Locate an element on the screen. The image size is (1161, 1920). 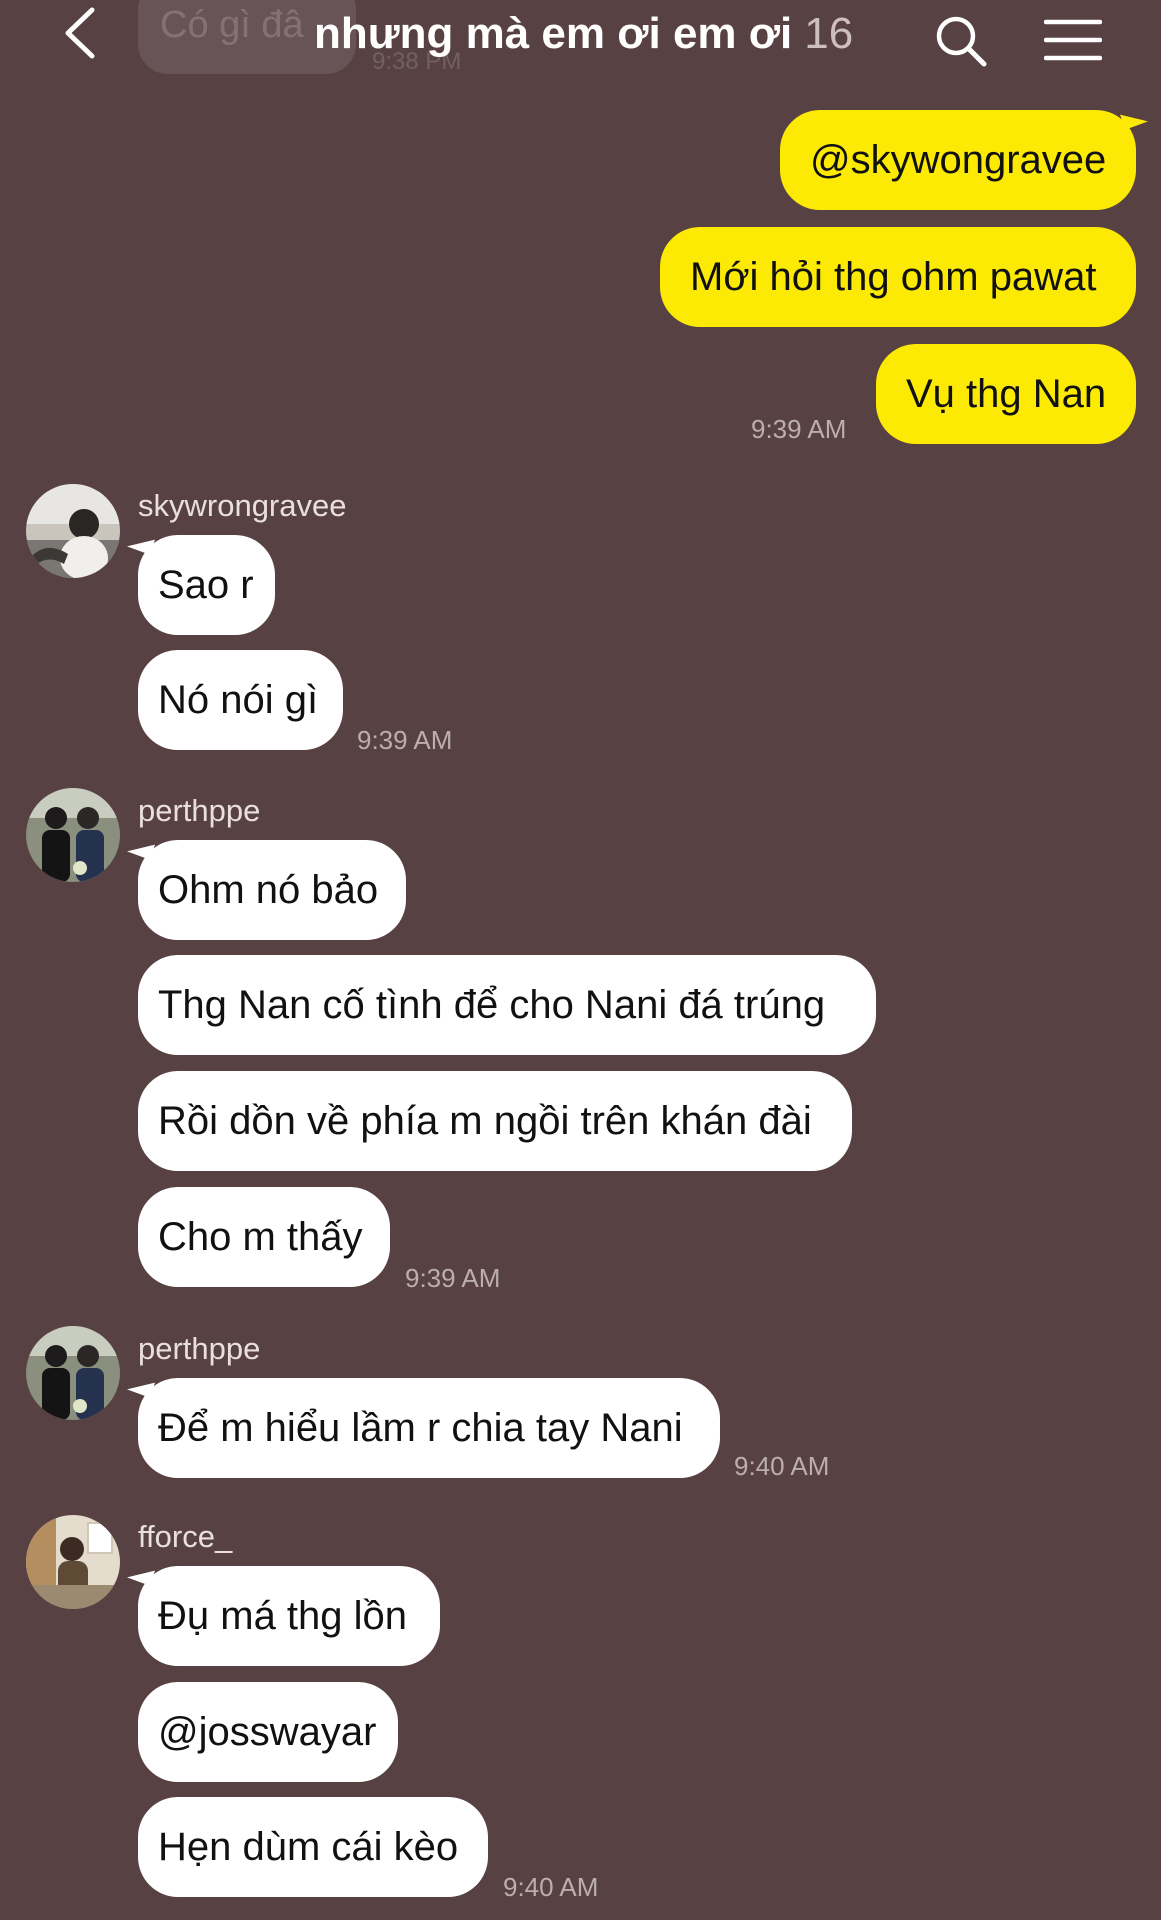
chat-header: nhưng mà em ơi em ơi 16 is located at coordinates (580, 40).